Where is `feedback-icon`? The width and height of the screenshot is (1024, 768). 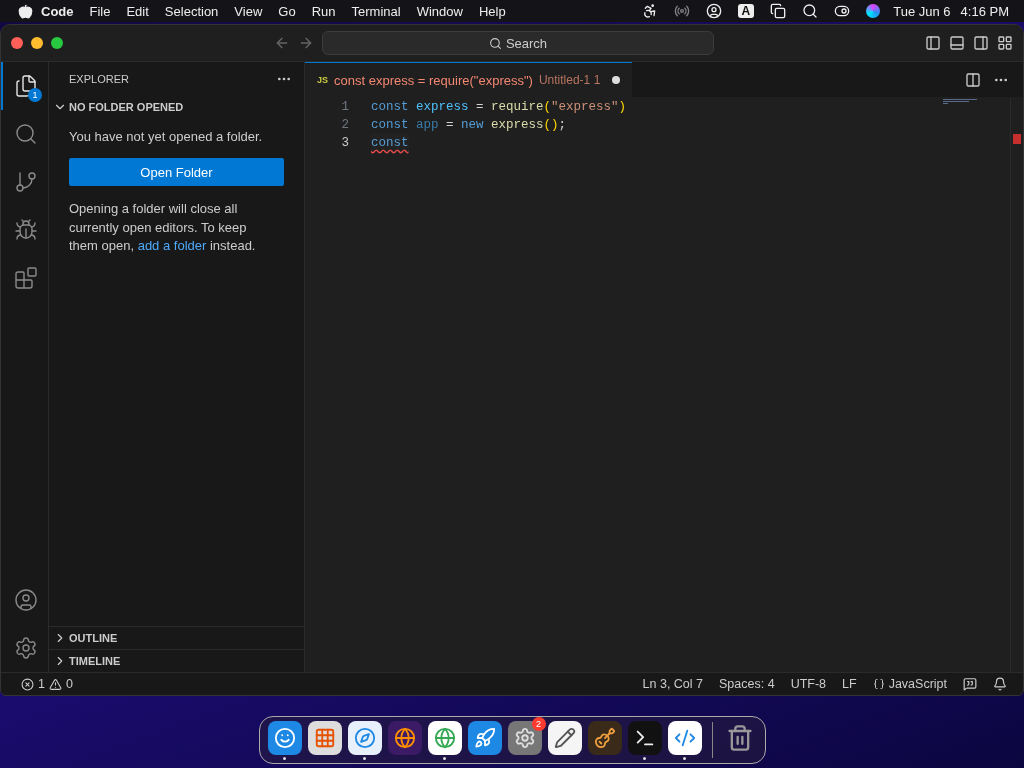 feedback-icon is located at coordinates (970, 684).